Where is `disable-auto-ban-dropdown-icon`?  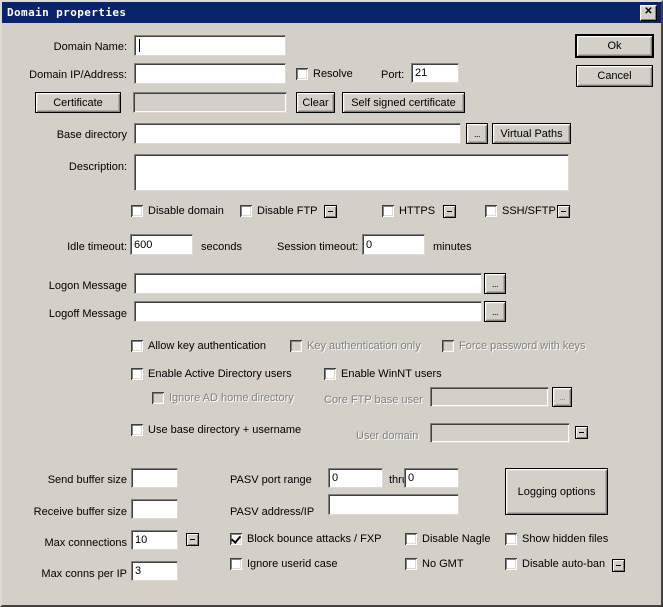 disable-auto-ban-dropdown-icon is located at coordinates (618, 565).